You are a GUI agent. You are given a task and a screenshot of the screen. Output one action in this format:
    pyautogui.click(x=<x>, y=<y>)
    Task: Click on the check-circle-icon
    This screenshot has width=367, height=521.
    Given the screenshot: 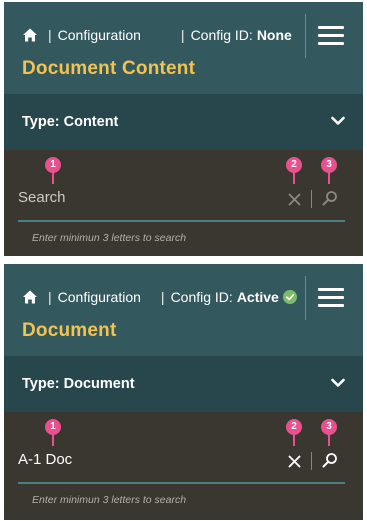 What is the action you would take?
    pyautogui.click(x=289, y=297)
    